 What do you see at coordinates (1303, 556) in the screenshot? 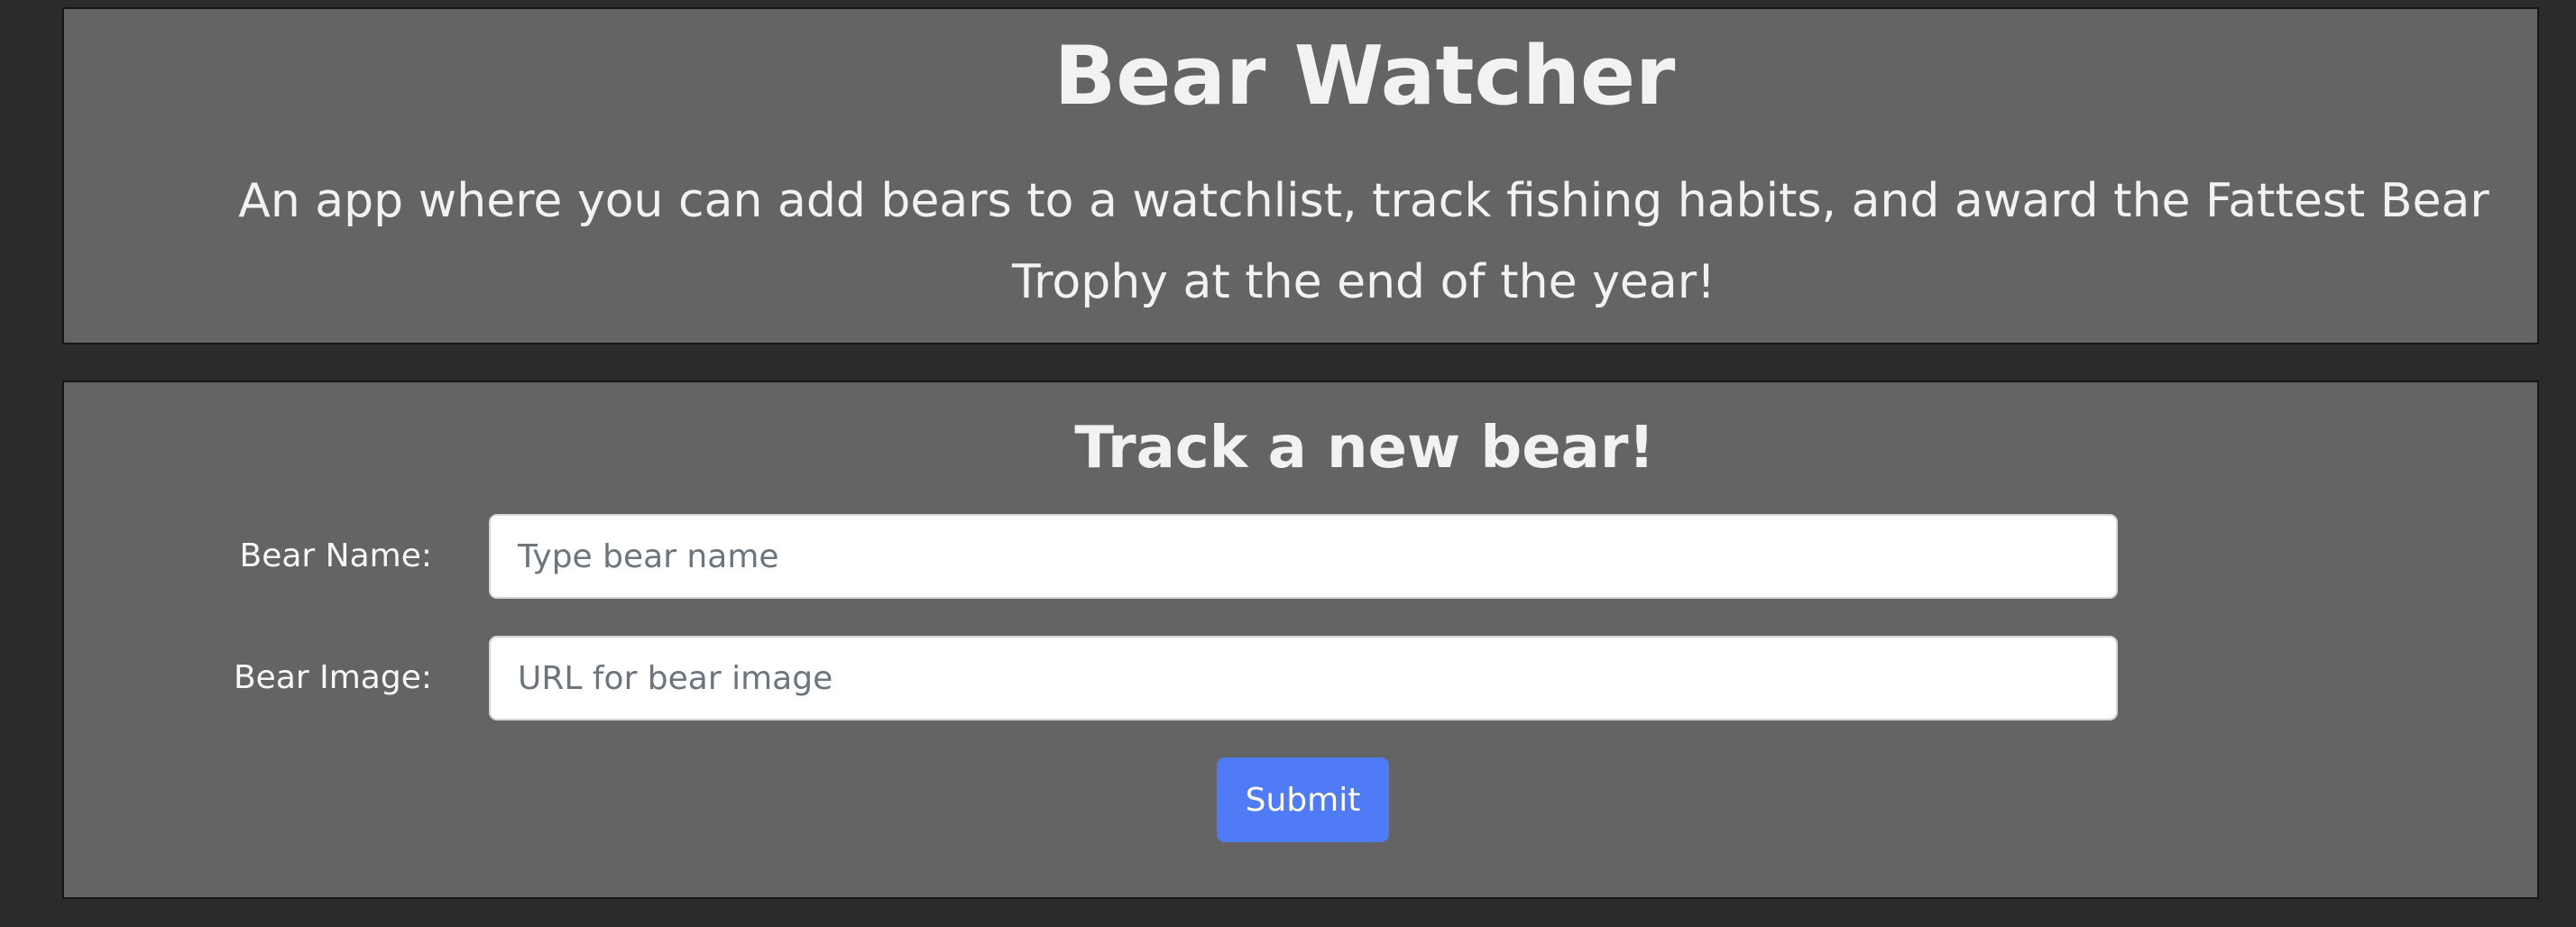
I see `bear-name-input` at bounding box center [1303, 556].